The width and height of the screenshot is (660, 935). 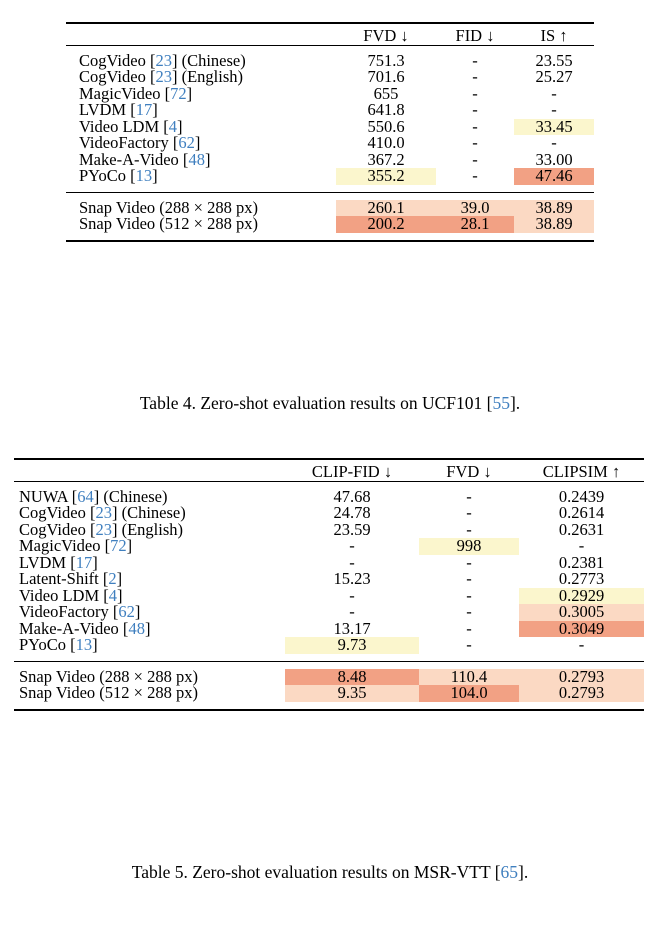 I want to click on metric-value-cell: 104.0, so click(x=469, y=693).